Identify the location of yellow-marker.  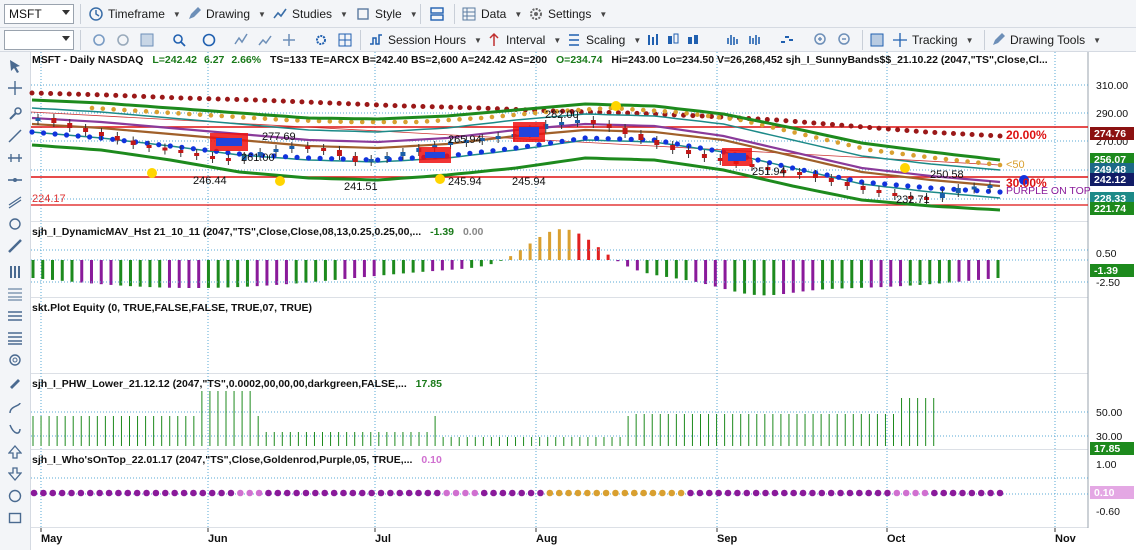
(440, 179).